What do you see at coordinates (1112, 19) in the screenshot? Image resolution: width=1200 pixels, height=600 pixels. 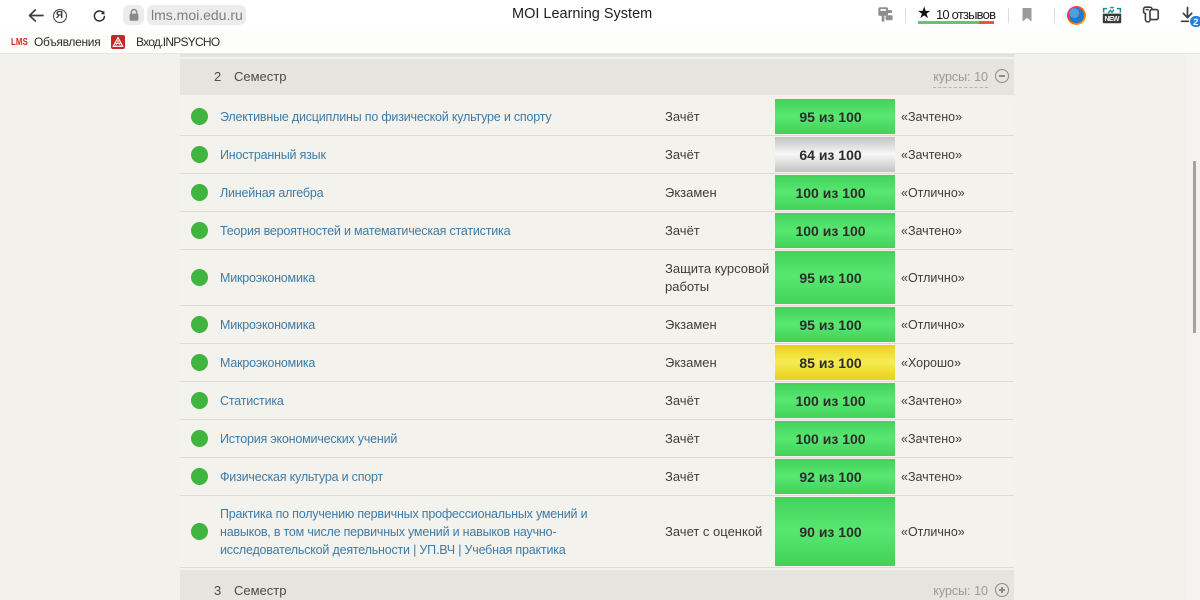 I see `svg-text: NEW` at bounding box center [1112, 19].